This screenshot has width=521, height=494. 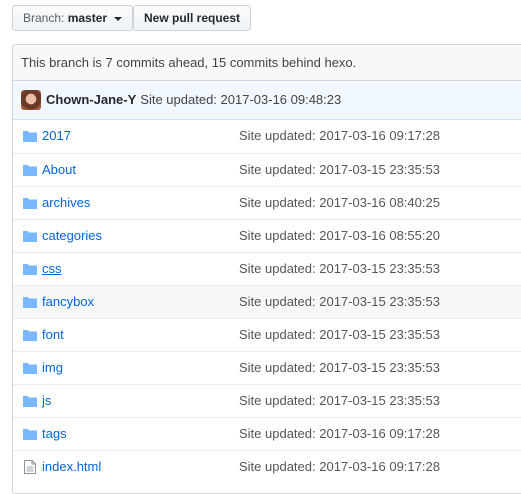 I want to click on caret-down-icon, so click(x=118, y=18).